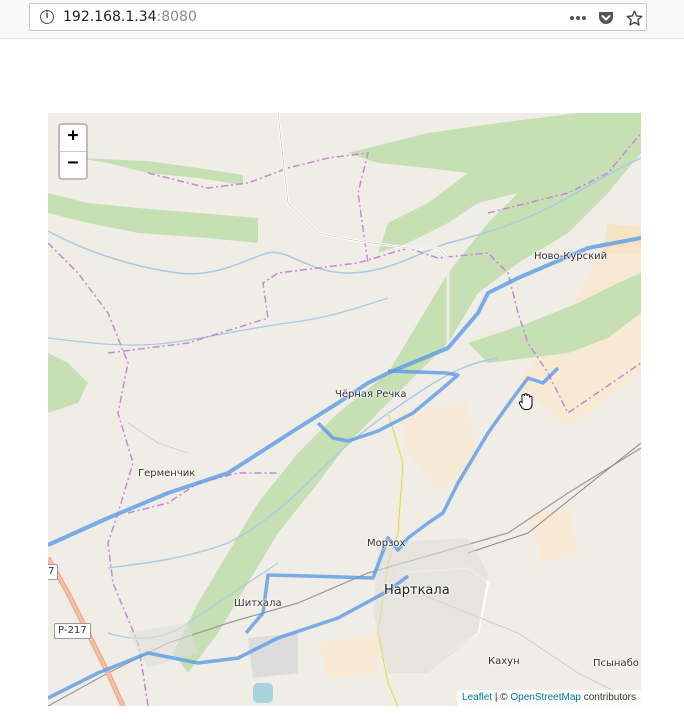  I want to click on zoom-control: + −, so click(73, 151).